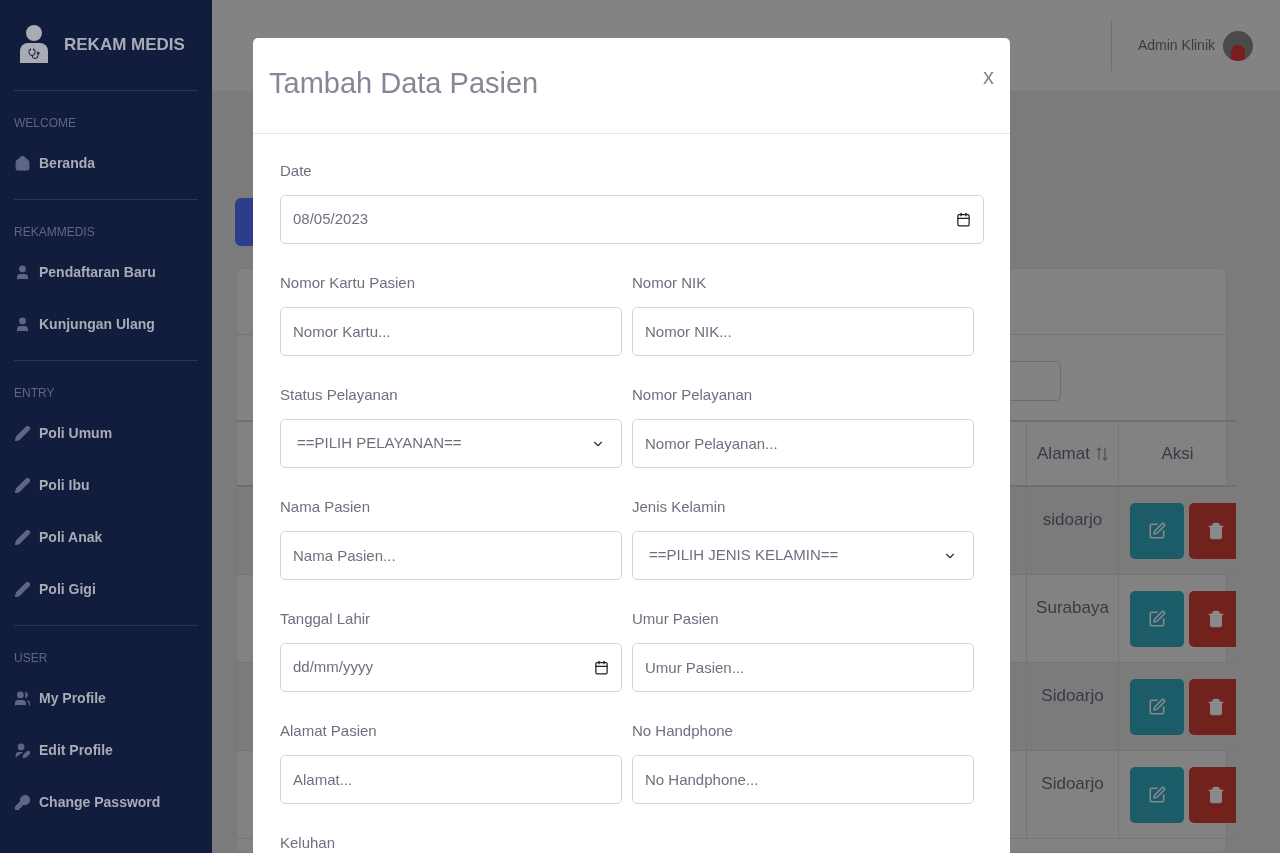 The height and width of the screenshot is (853, 1280). Describe the element at coordinates (106, 485) in the screenshot. I see `sidebar-item: Poli Ibu` at that location.